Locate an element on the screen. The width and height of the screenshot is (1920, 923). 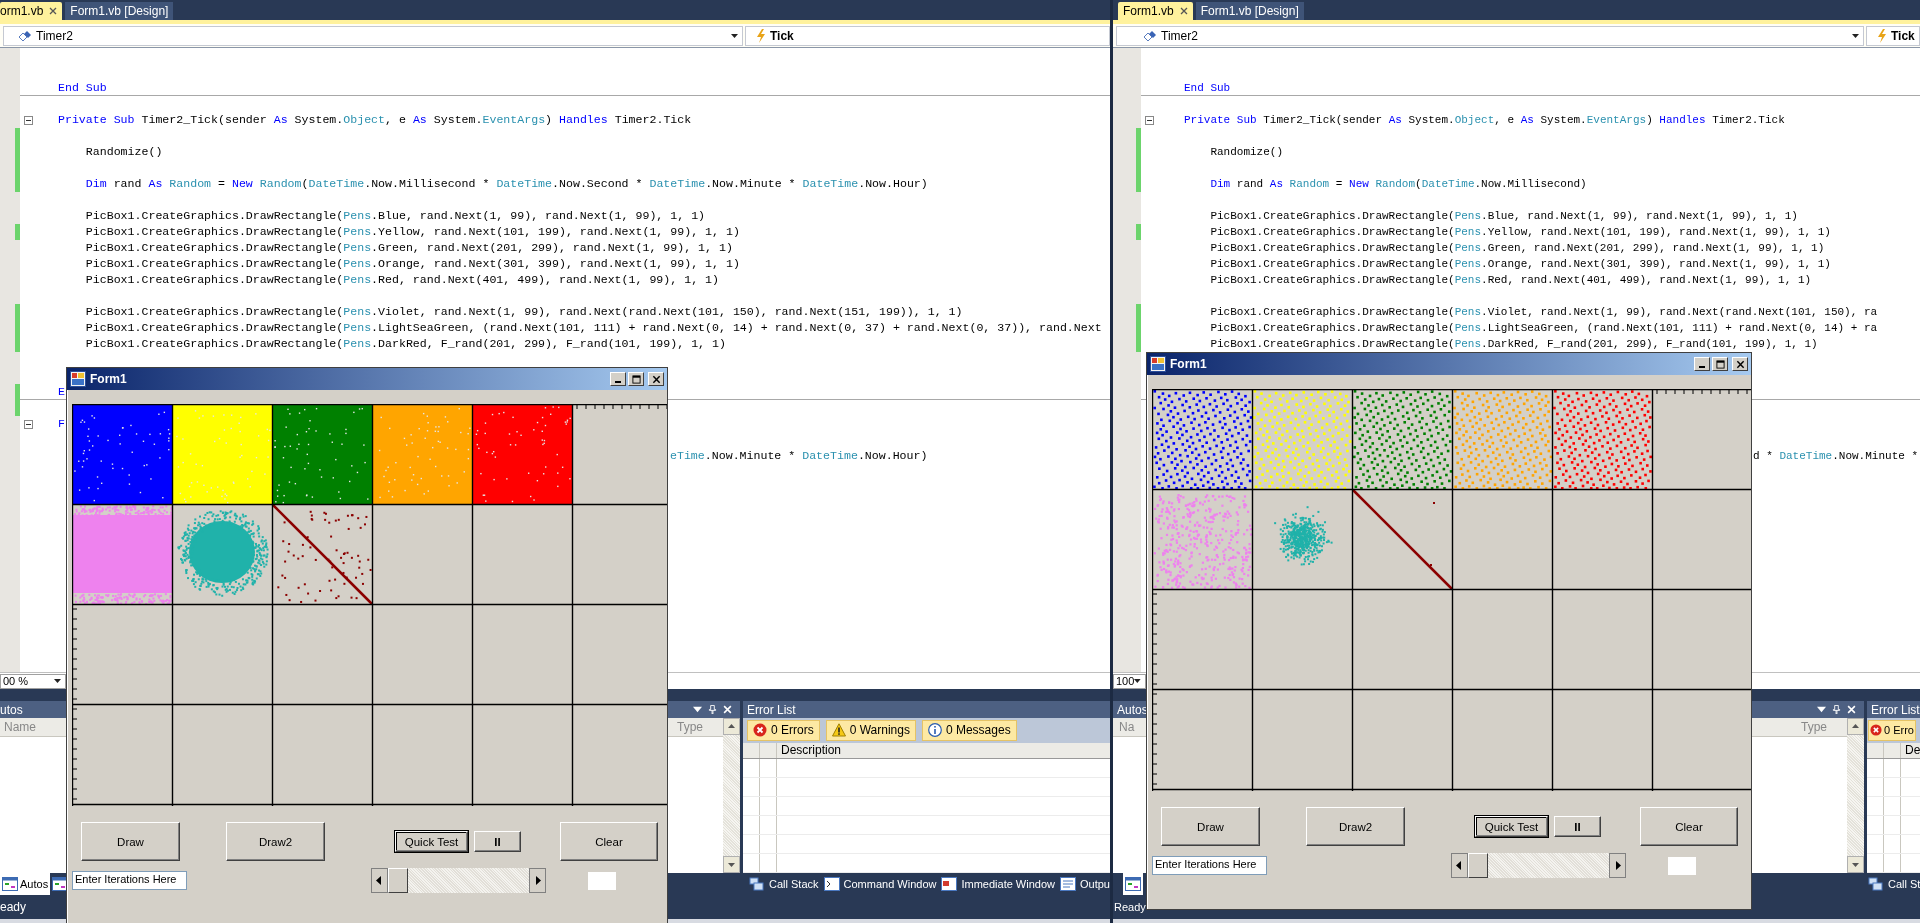
column-label: De is located at coordinates (1912, 750).